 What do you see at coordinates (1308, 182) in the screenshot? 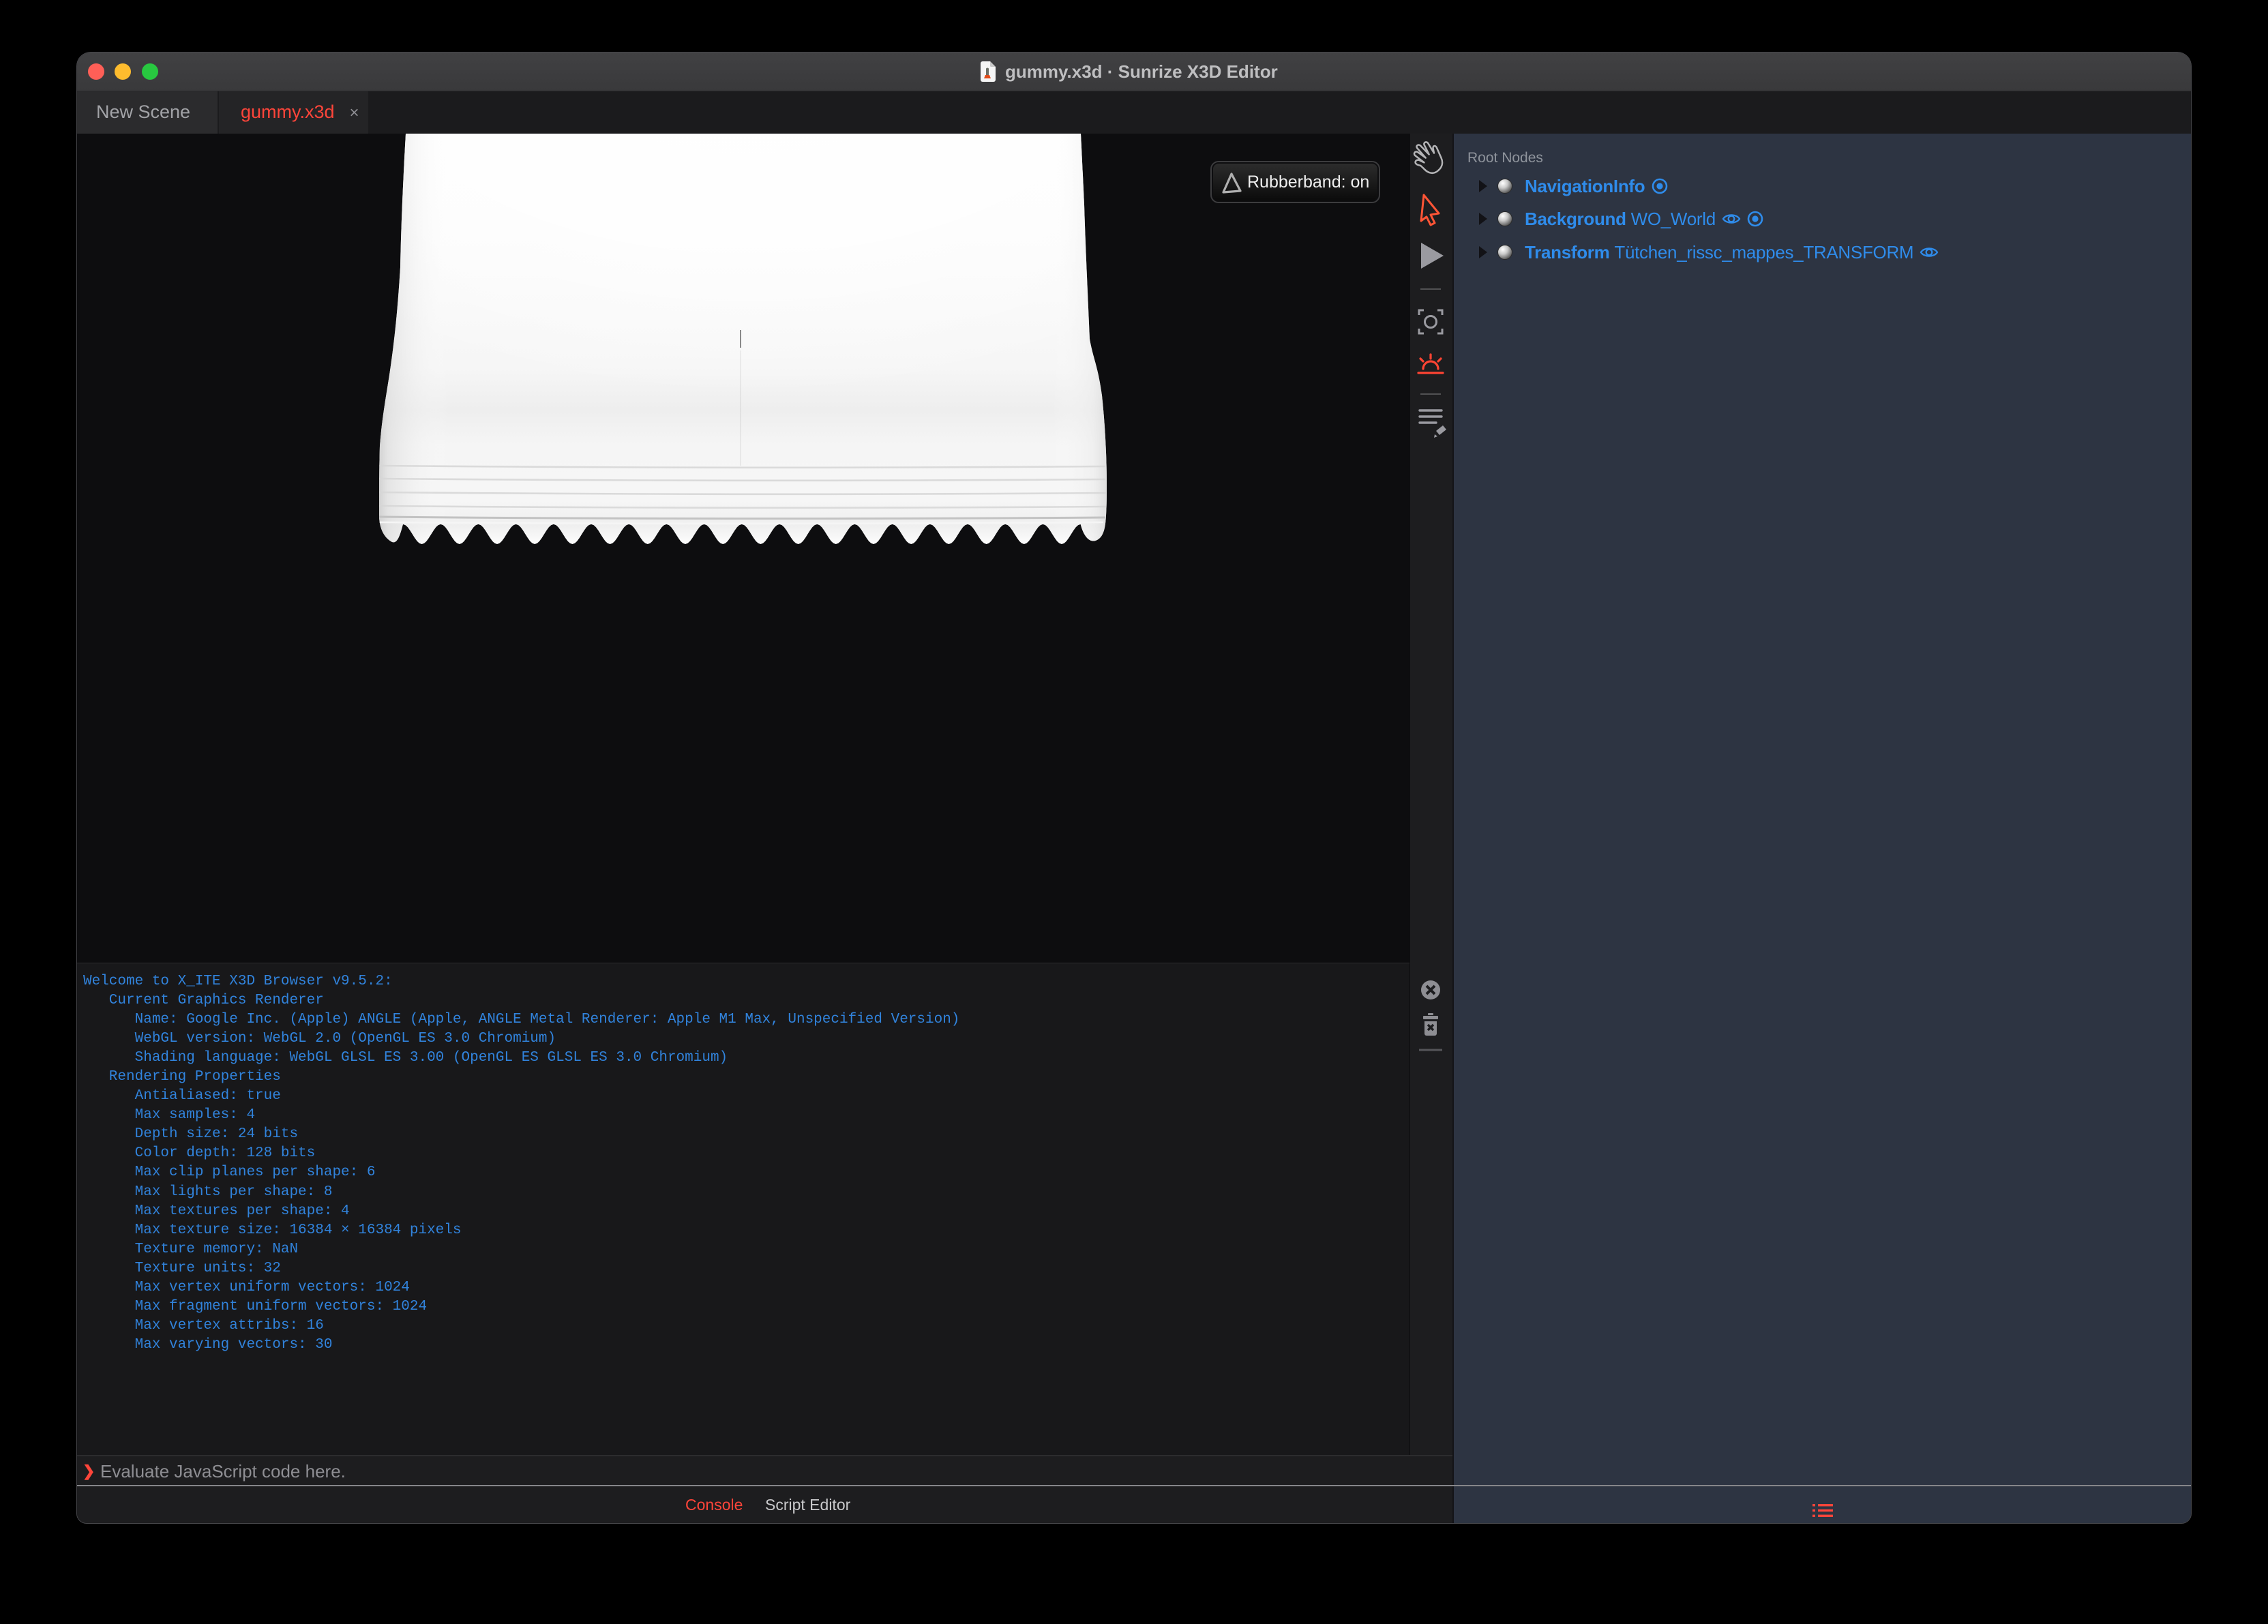
I see `svg-text: Rubberband: on` at bounding box center [1308, 182].